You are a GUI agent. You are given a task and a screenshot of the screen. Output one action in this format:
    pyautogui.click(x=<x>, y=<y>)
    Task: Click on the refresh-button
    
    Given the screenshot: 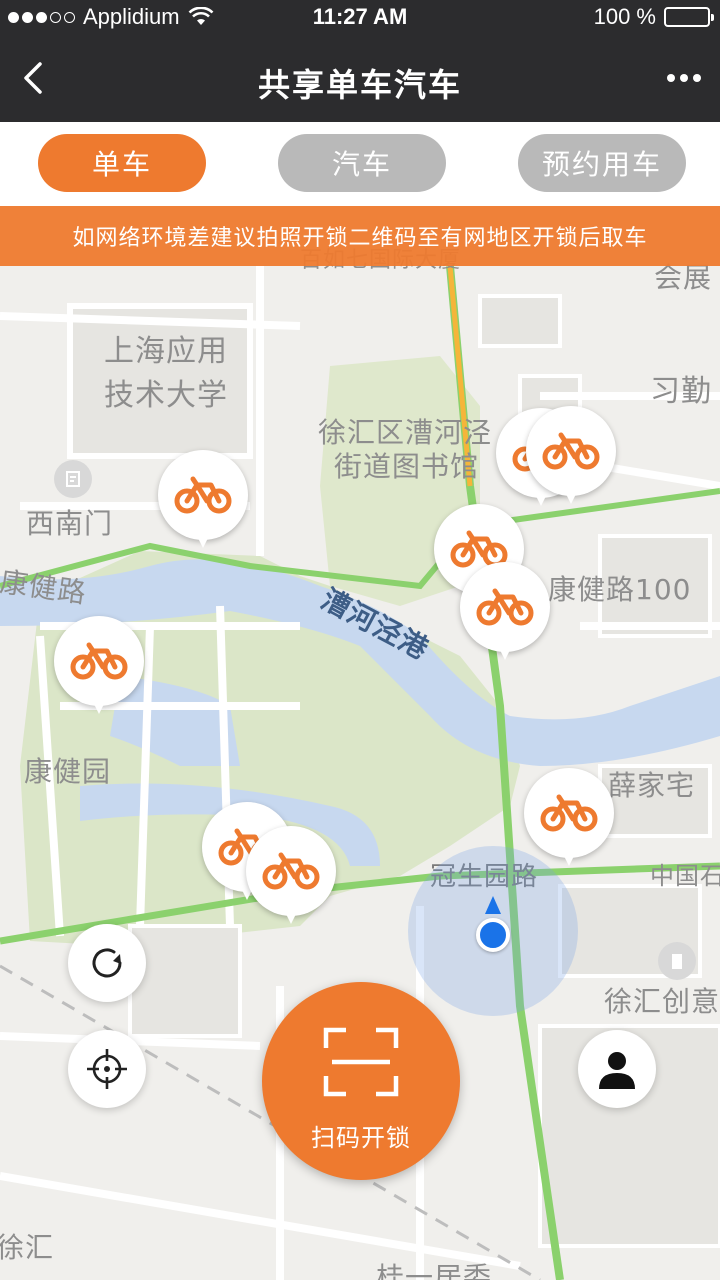 What is the action you would take?
    pyautogui.click(x=107, y=963)
    